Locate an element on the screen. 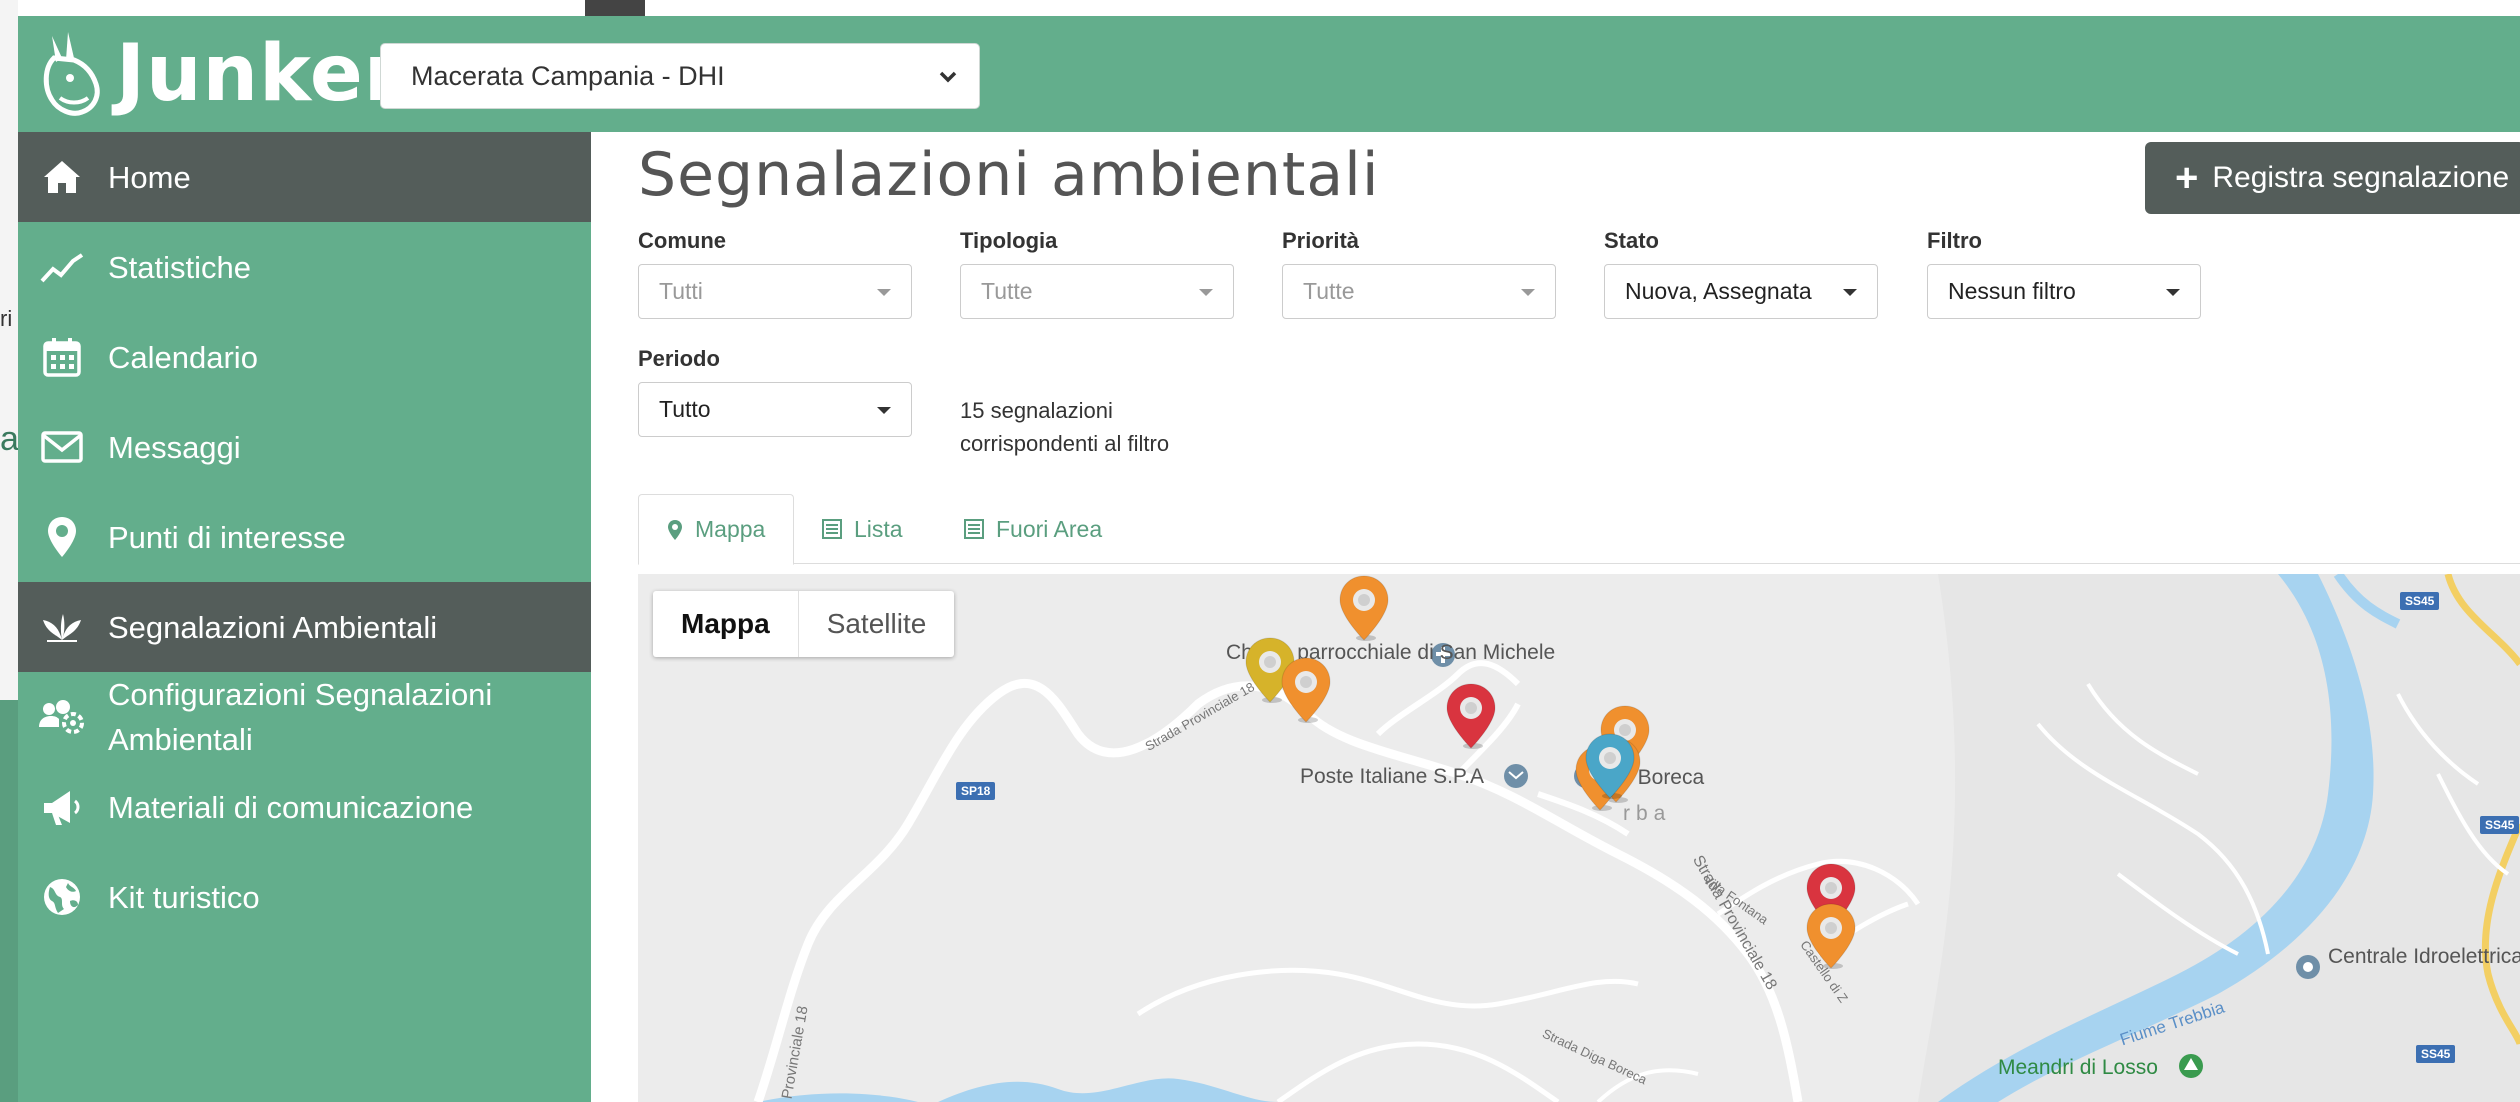 This screenshot has width=2520, height=1102. filter-periodo-select: Tutto is located at coordinates (775, 409).